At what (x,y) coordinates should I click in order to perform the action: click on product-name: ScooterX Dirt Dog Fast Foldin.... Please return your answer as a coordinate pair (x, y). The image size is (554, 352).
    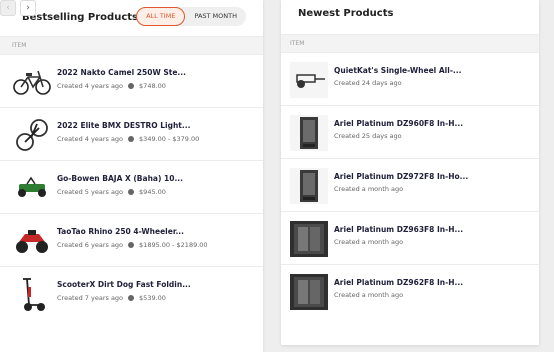
    Looking at the image, I should click on (124, 284).